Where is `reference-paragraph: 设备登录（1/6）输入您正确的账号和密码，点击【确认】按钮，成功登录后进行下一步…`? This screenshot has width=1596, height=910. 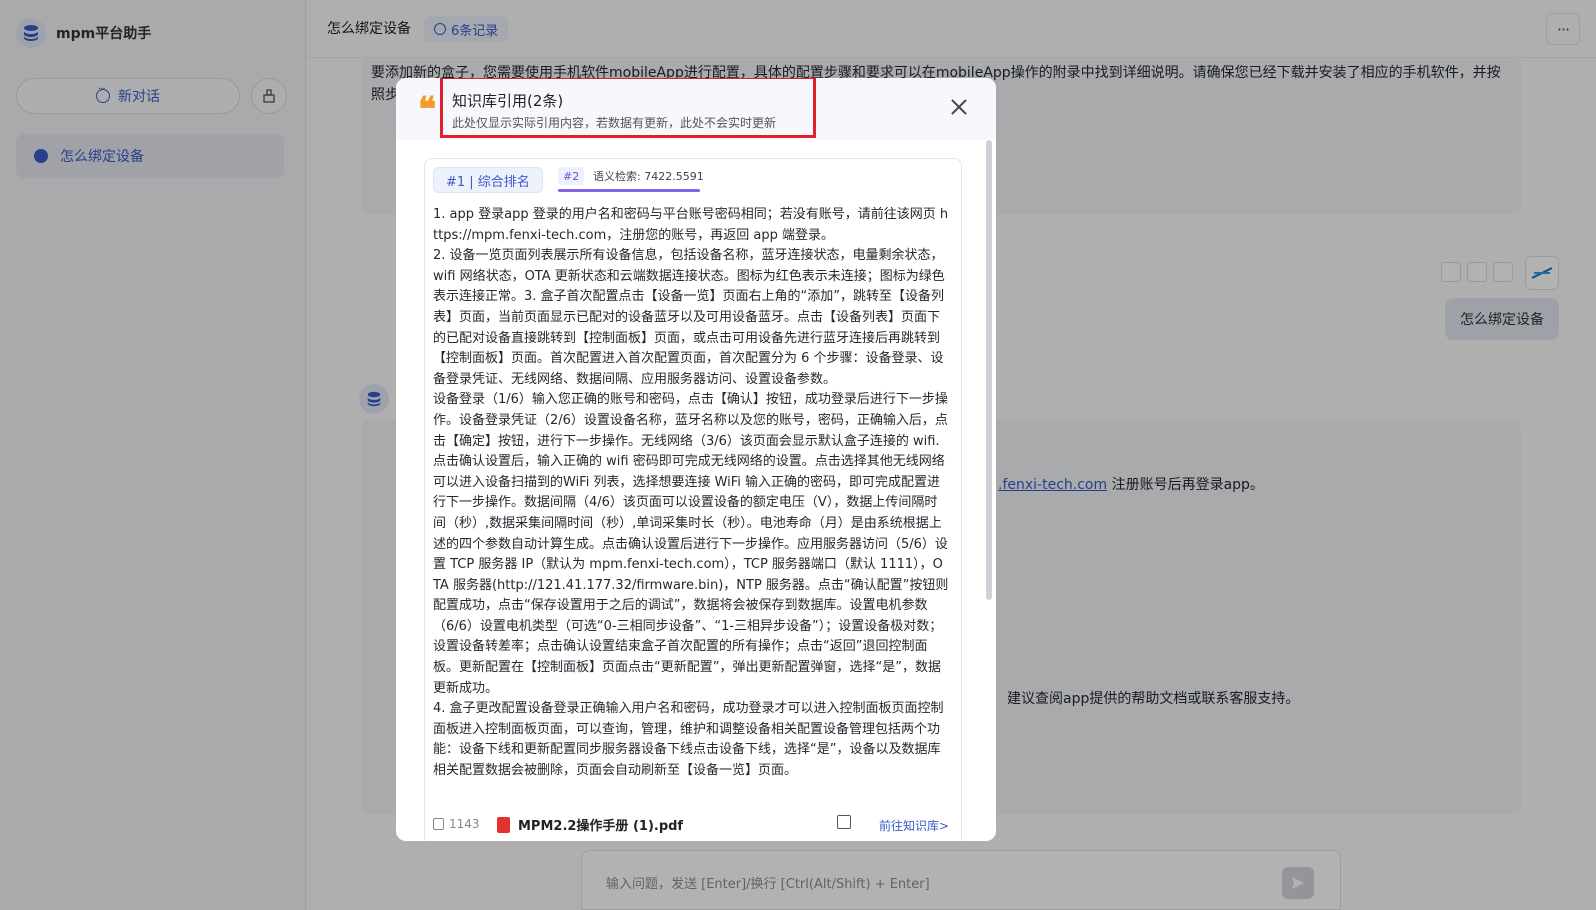 reference-paragraph: 设备登录（1/6）输入您正确的账号和密码，点击【确认】按钮，成功登录后进行下一步… is located at coordinates (691, 544).